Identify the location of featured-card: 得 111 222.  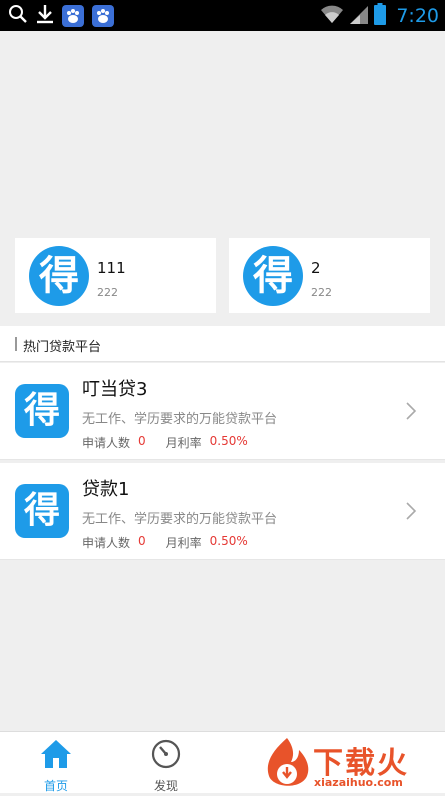
(115, 275).